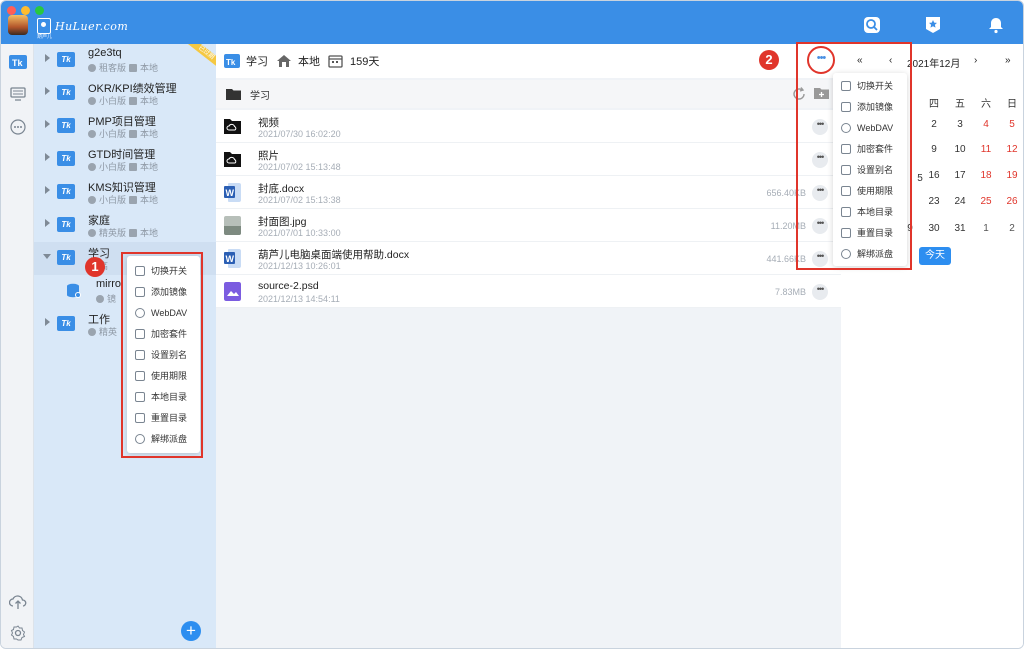 The image size is (1024, 649). Describe the element at coordinates (986, 124) in the screenshot. I see `calendar-day: 4` at that location.